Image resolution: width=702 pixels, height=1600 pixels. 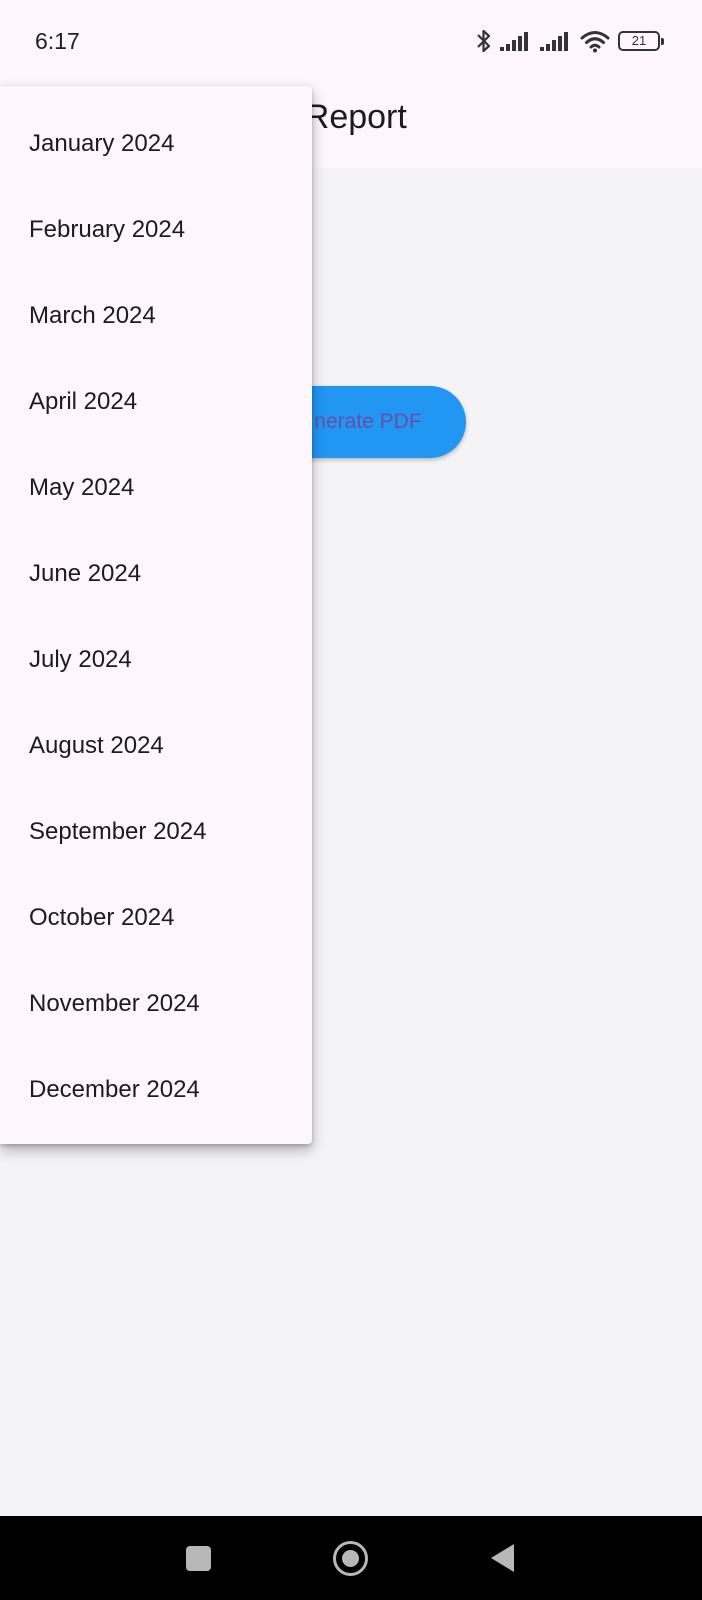 I want to click on menu-item-january-2024: January 2024, so click(x=156, y=144).